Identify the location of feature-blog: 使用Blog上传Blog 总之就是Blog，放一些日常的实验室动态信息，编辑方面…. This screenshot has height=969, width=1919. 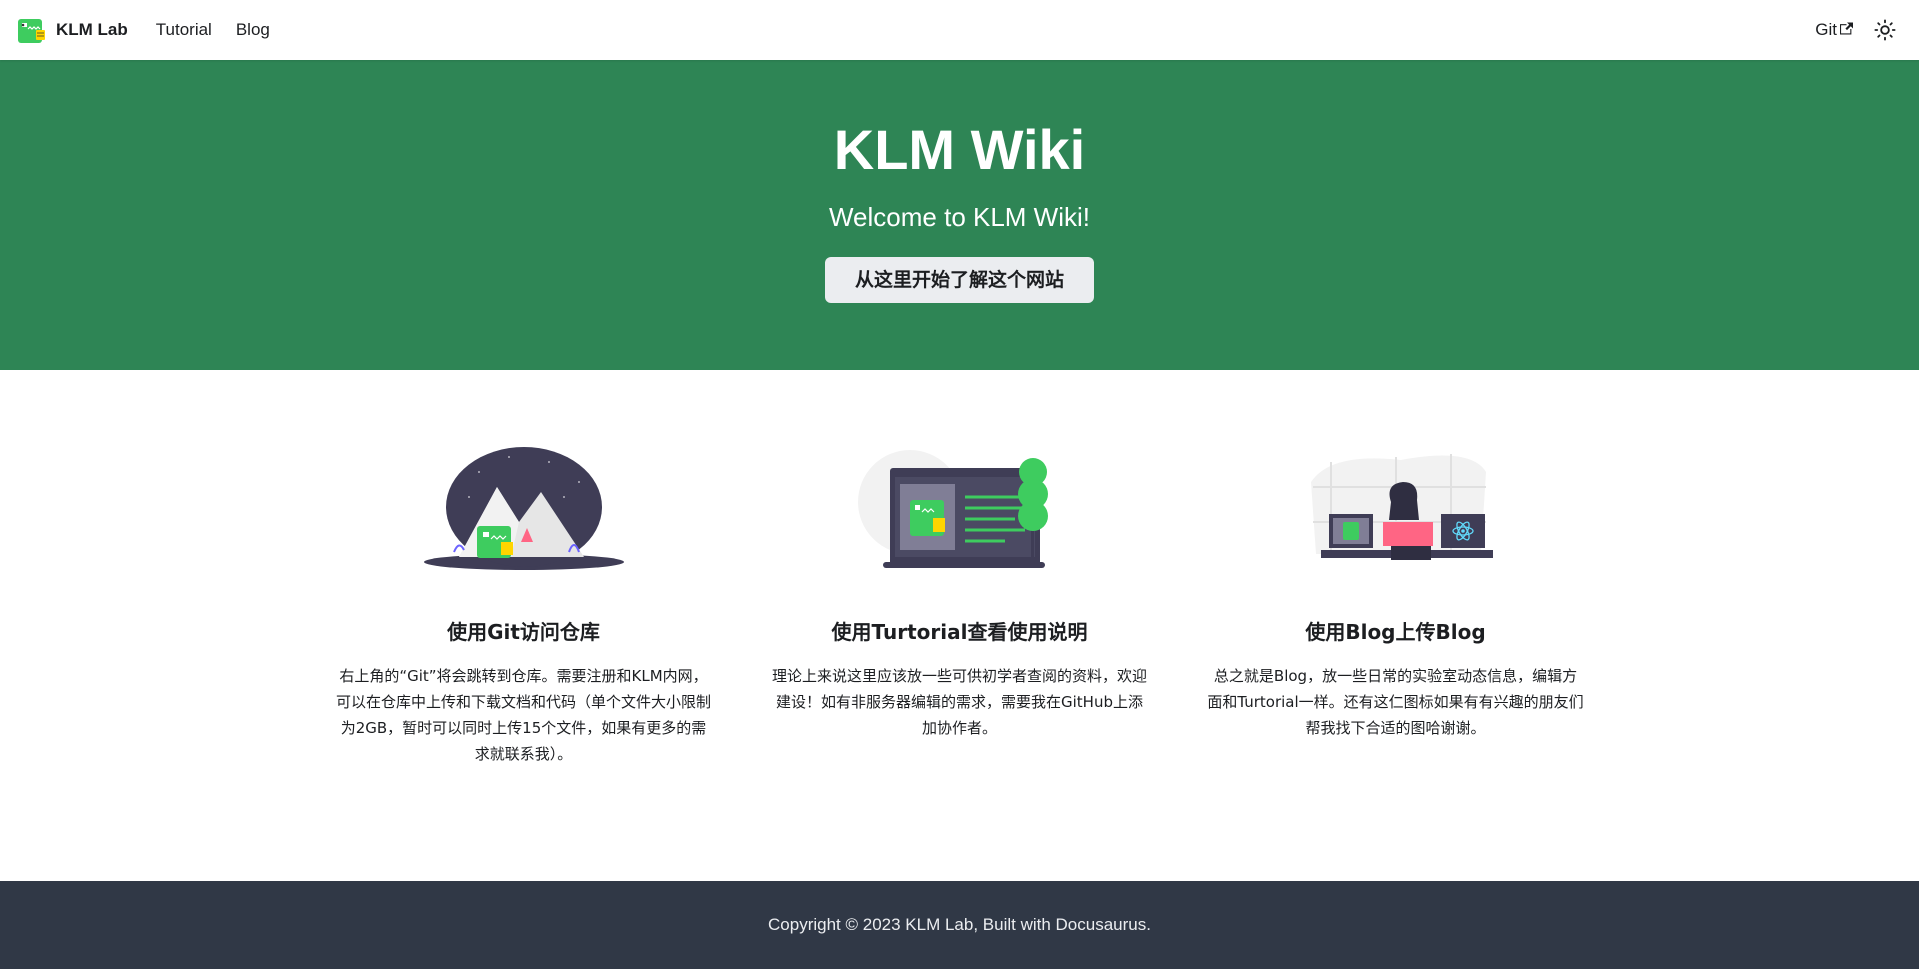
(1396, 661).